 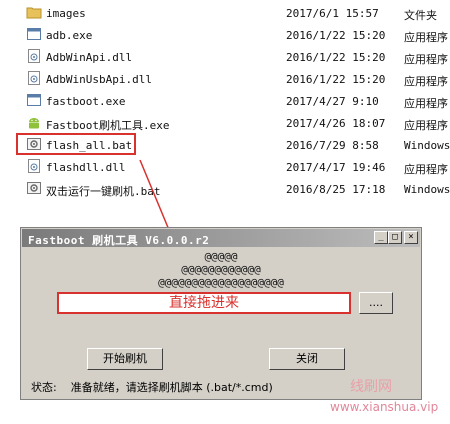 What do you see at coordinates (69, 35) in the screenshot?
I see `file-name: adb.exe` at bounding box center [69, 35].